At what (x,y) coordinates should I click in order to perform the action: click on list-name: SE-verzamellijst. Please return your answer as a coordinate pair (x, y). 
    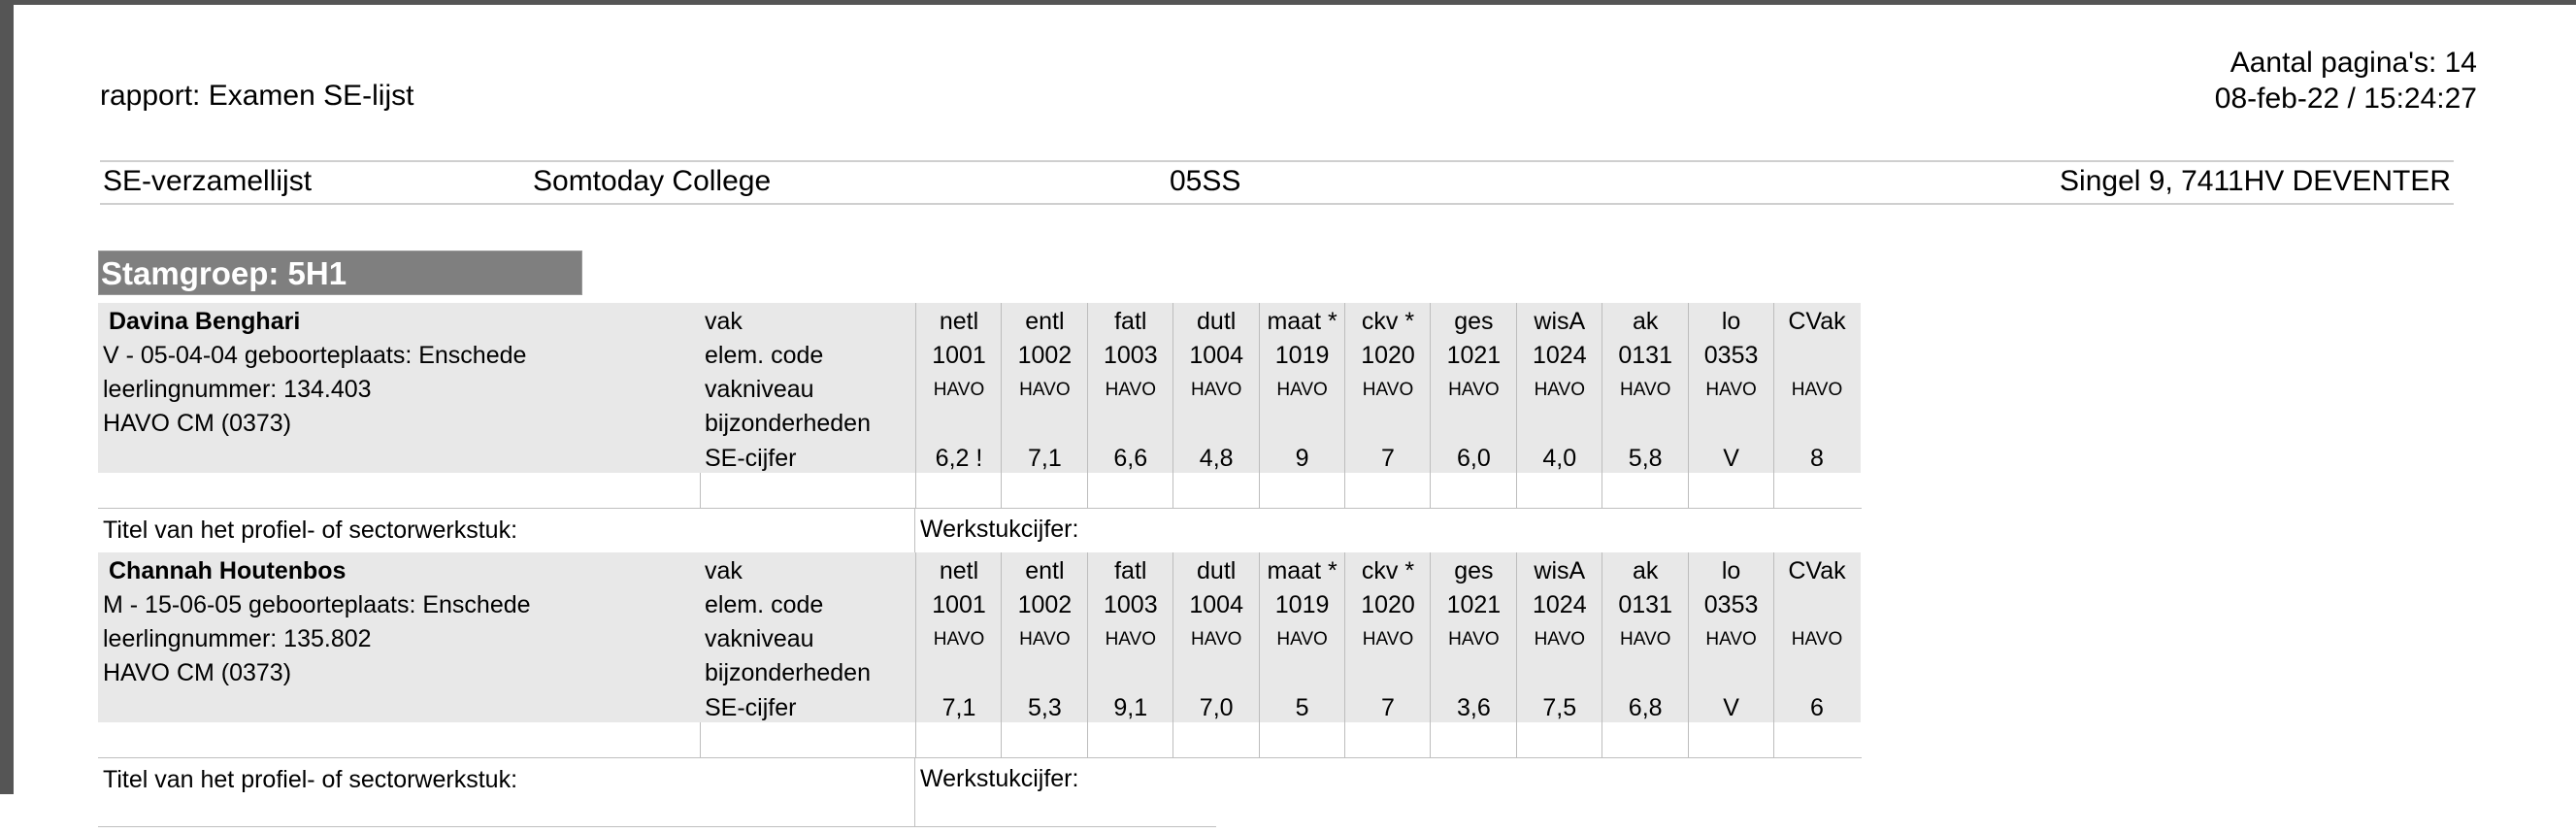
    Looking at the image, I should click on (208, 181).